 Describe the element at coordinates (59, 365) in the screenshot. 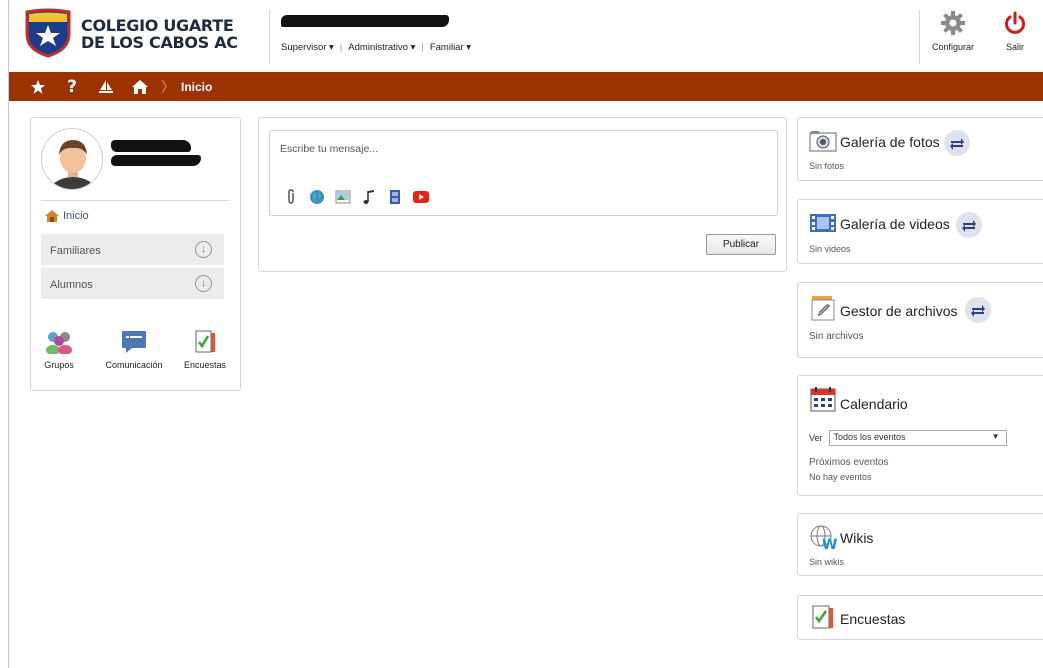

I see `groups-label: Grupos` at that location.